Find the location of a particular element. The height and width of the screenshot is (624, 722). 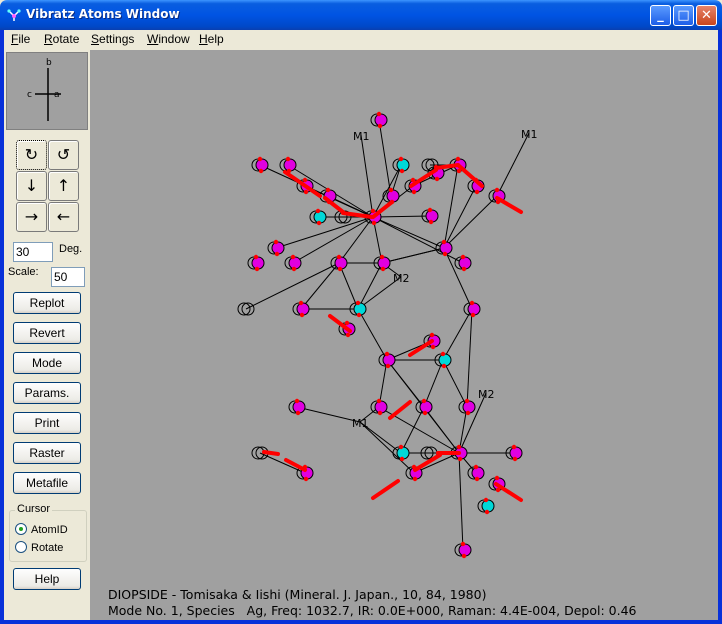

help-button: Help is located at coordinates (47, 579).